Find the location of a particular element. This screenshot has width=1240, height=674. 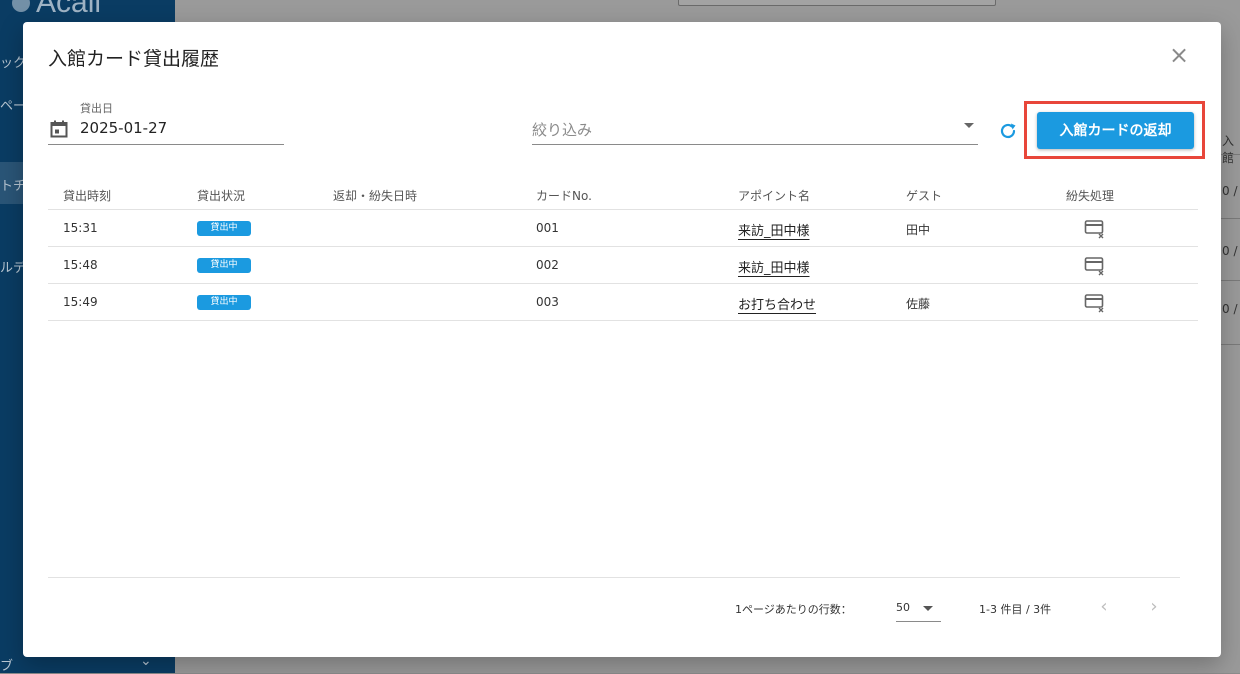

return-card-button: 入館カードの返却 is located at coordinates (1115, 130).